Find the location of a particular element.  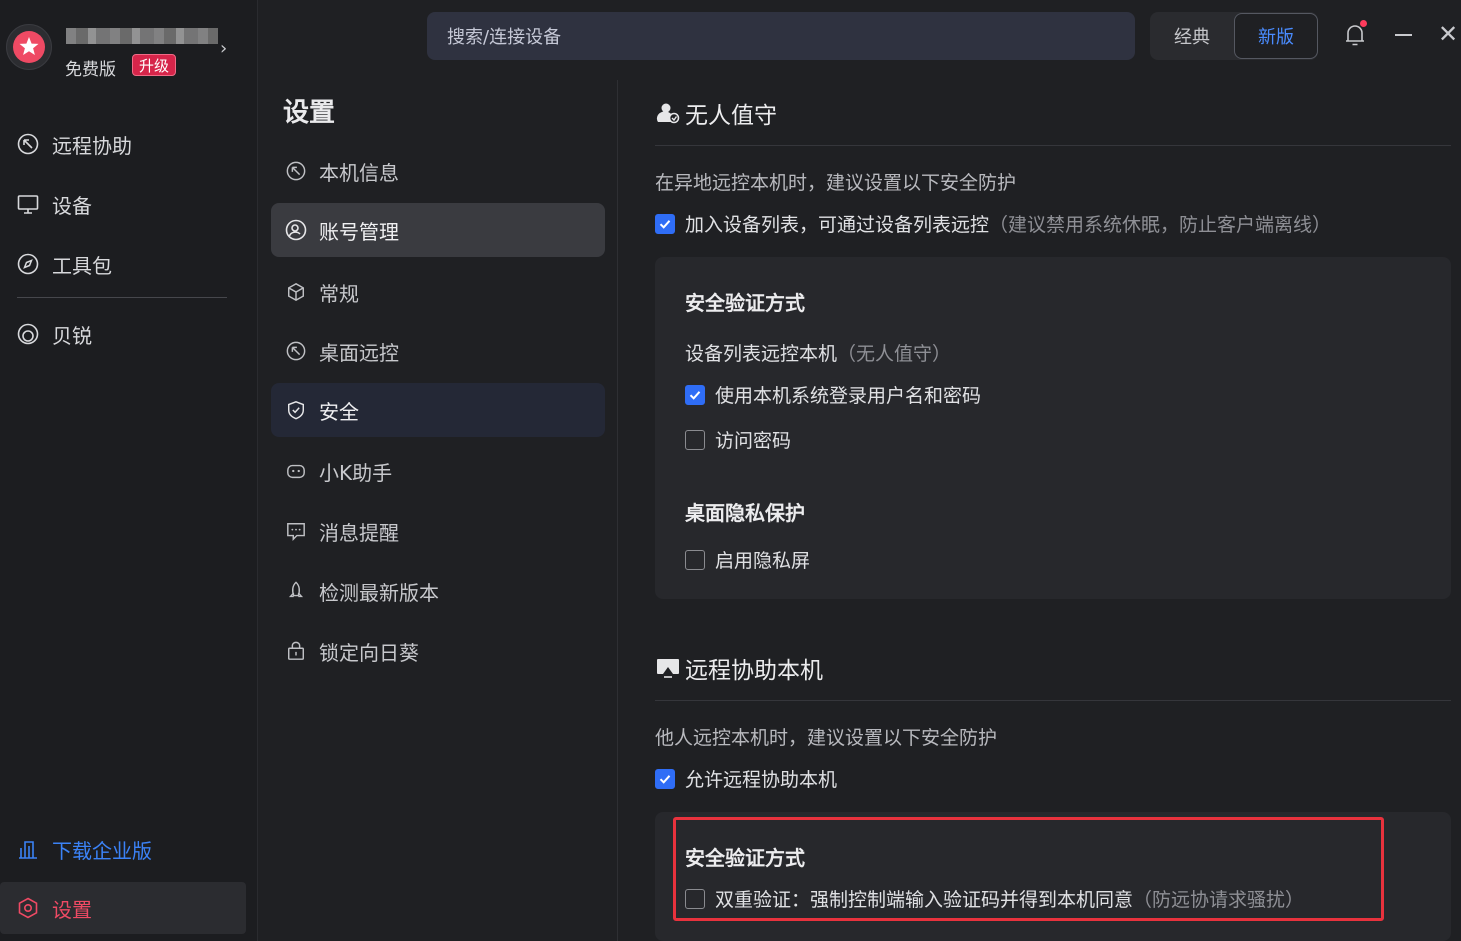

sidebar-item-label: 贝锐 is located at coordinates (72, 335).